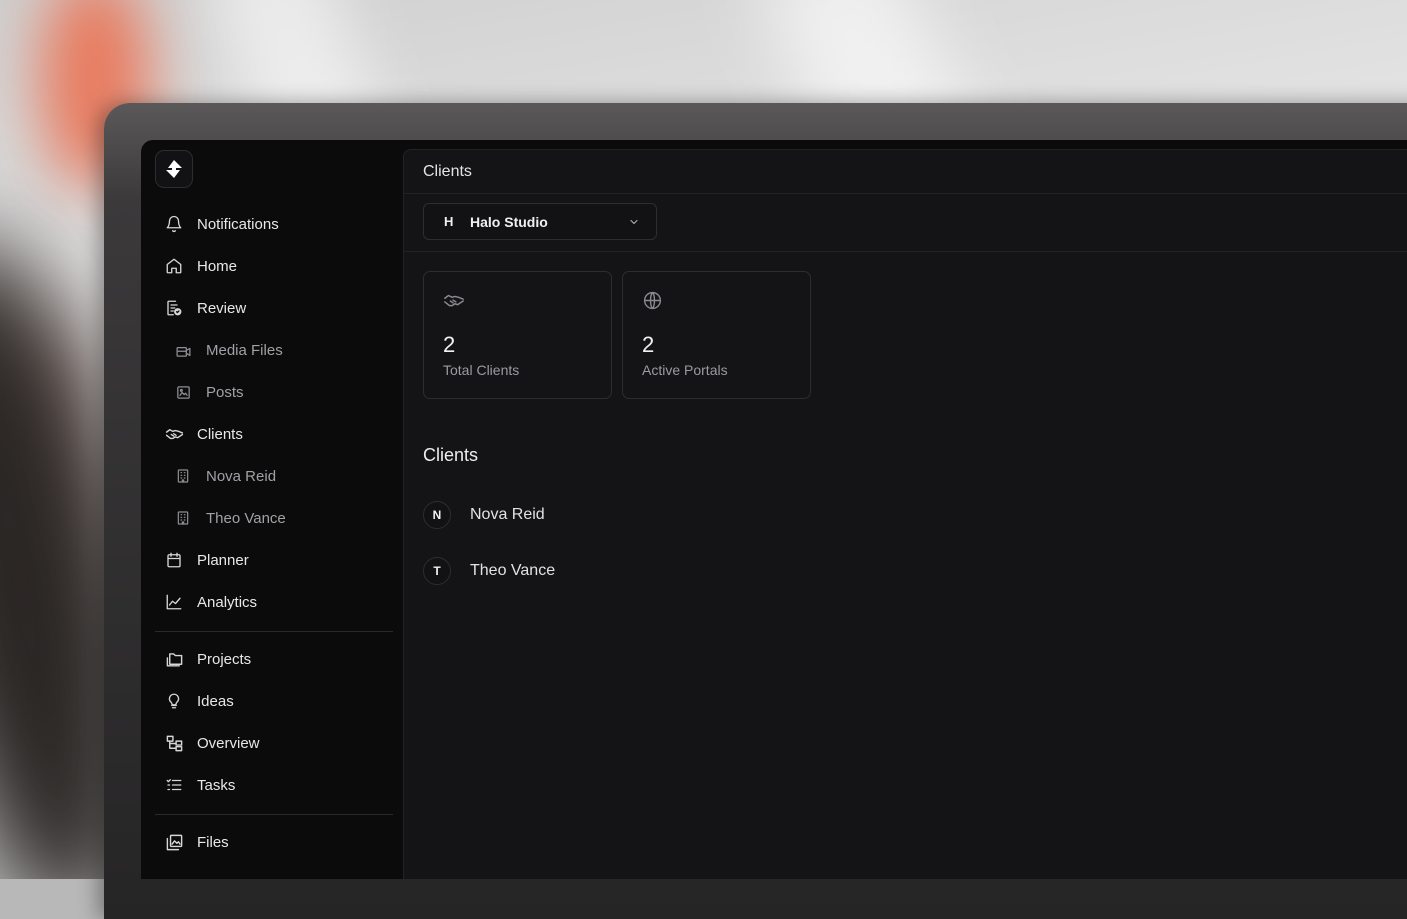 Image resolution: width=1407 pixels, height=919 pixels. What do you see at coordinates (274, 602) in the screenshot?
I see `sidebar-item-analytics: Analytics` at bounding box center [274, 602].